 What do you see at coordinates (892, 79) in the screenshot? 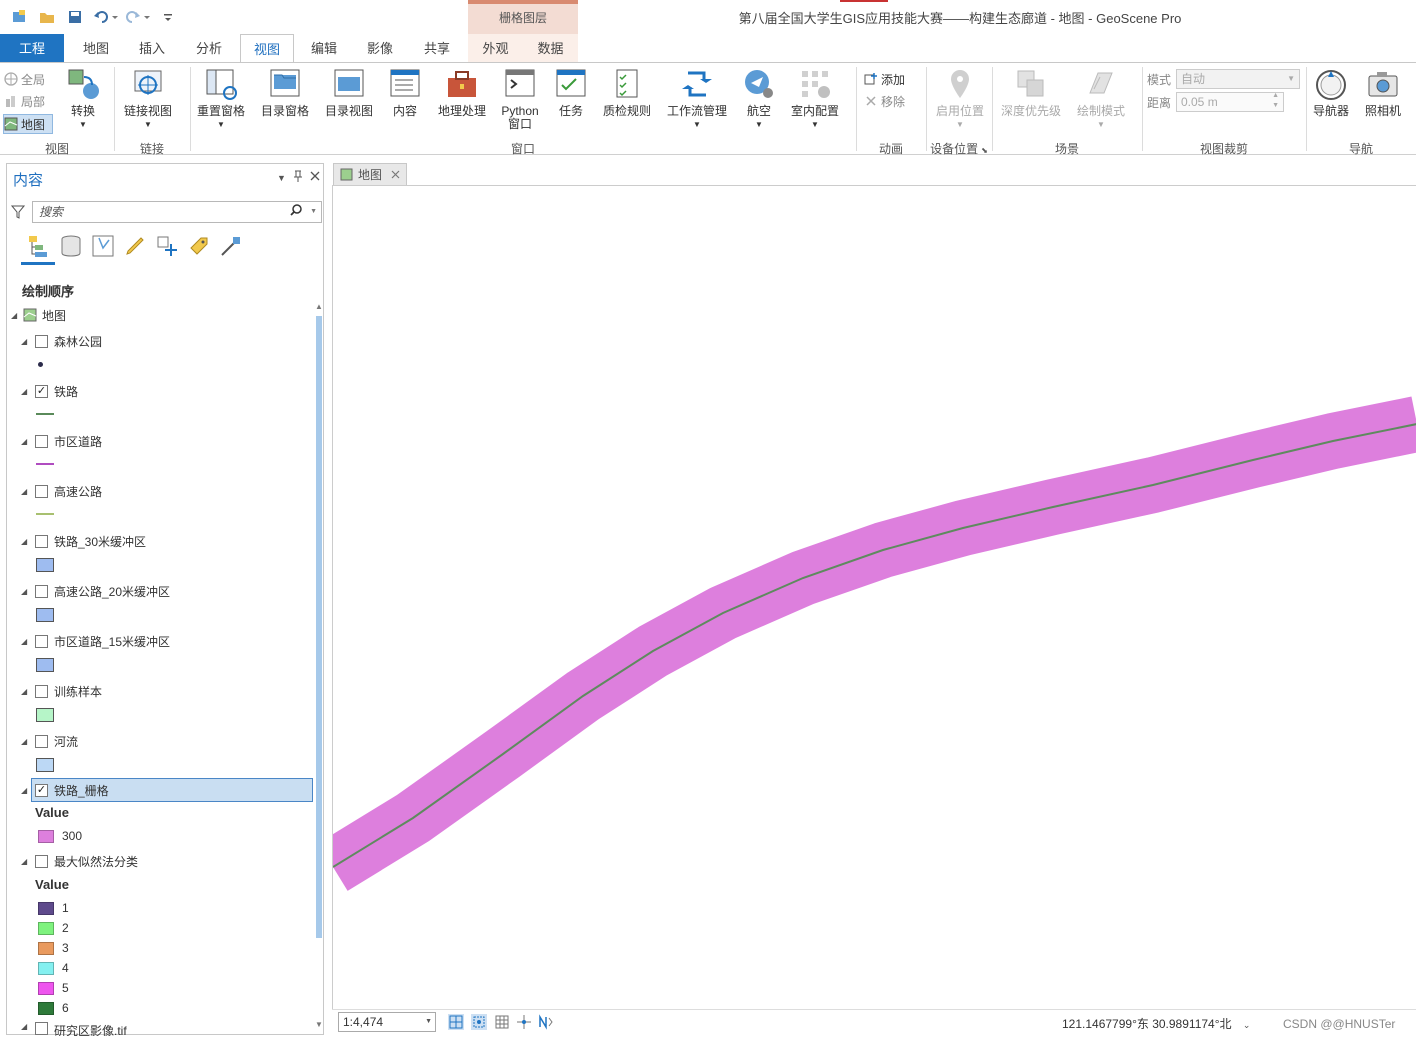
I see `animation-add-button: 添加` at bounding box center [892, 79].